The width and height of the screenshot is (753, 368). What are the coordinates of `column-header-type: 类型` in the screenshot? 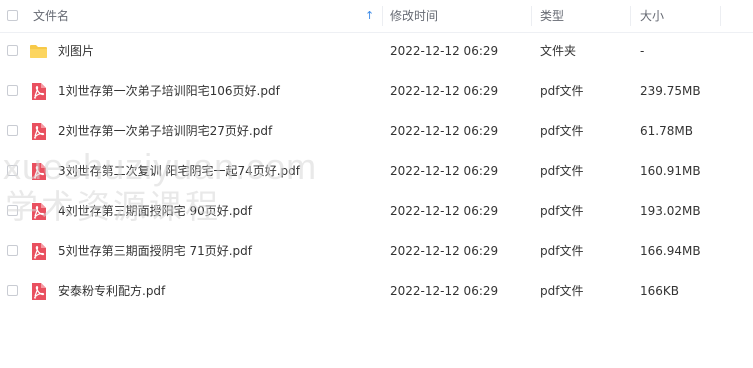 It's located at (552, 16).